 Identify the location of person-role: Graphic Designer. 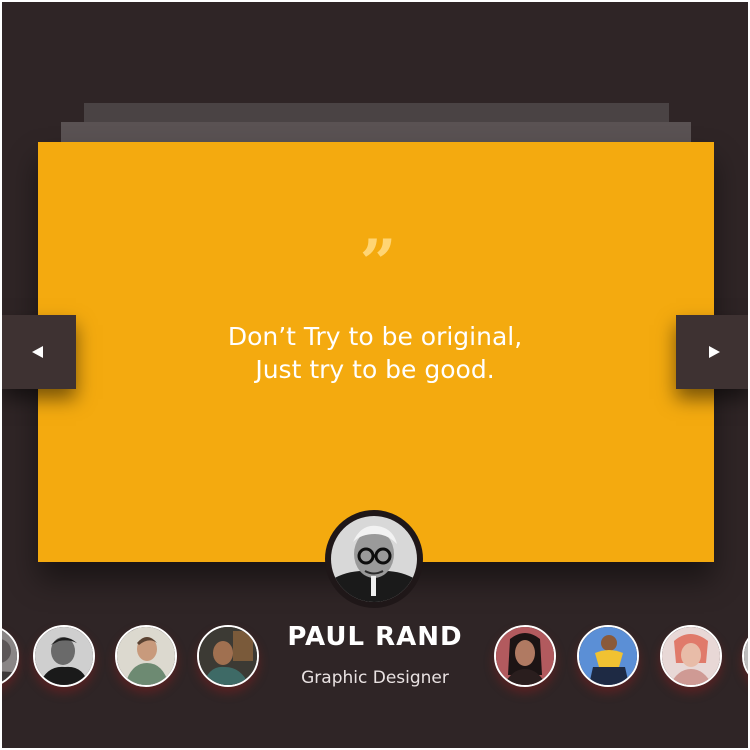
(375, 678).